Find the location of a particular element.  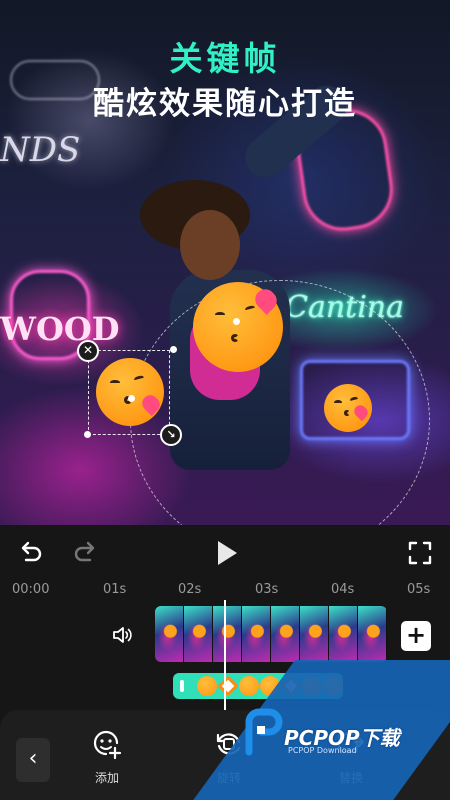

video-track is located at coordinates (271, 634).